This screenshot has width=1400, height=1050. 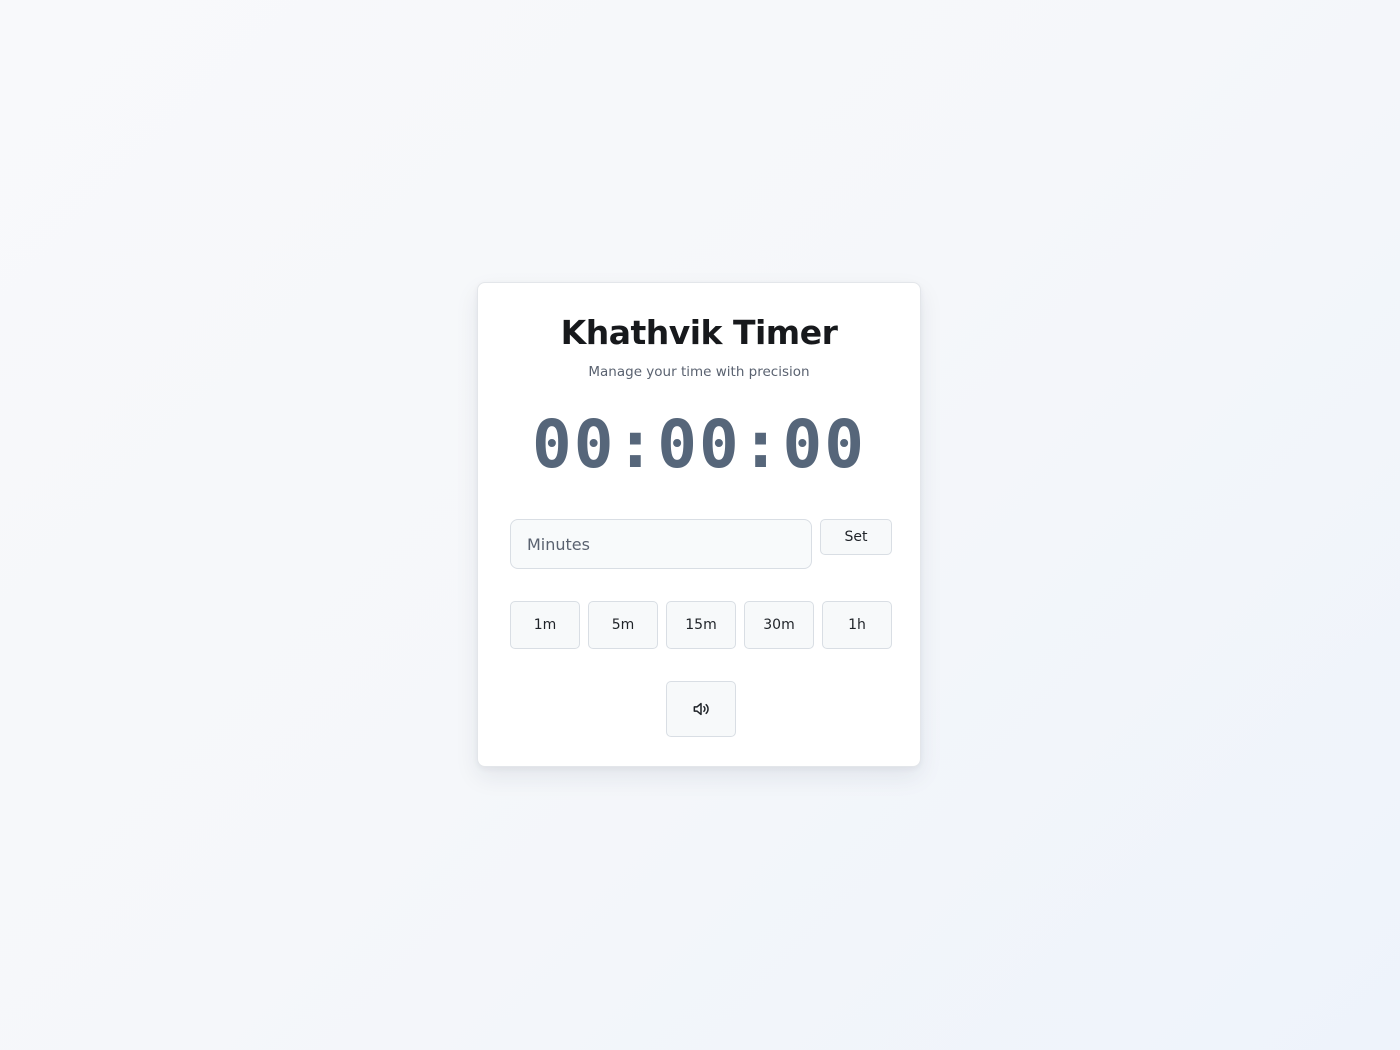 I want to click on sound-toggle-button, so click(x=701, y=709).